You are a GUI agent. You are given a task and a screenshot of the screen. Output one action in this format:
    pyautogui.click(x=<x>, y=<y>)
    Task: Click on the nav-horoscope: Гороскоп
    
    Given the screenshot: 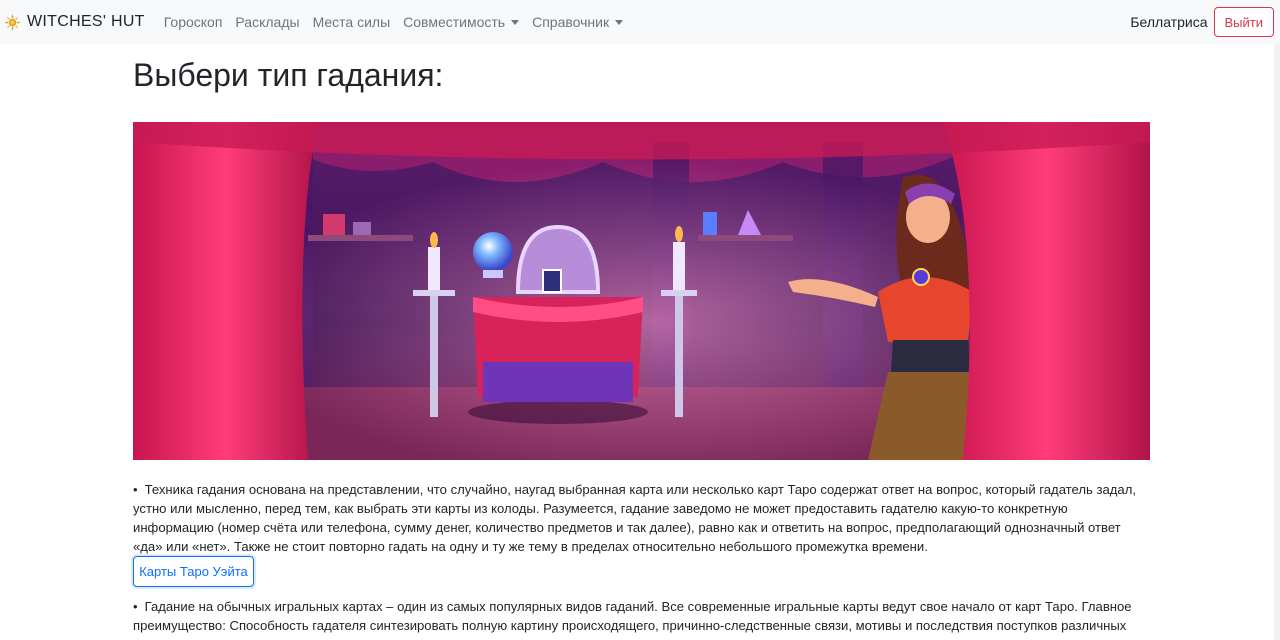 What is the action you would take?
    pyautogui.click(x=193, y=22)
    